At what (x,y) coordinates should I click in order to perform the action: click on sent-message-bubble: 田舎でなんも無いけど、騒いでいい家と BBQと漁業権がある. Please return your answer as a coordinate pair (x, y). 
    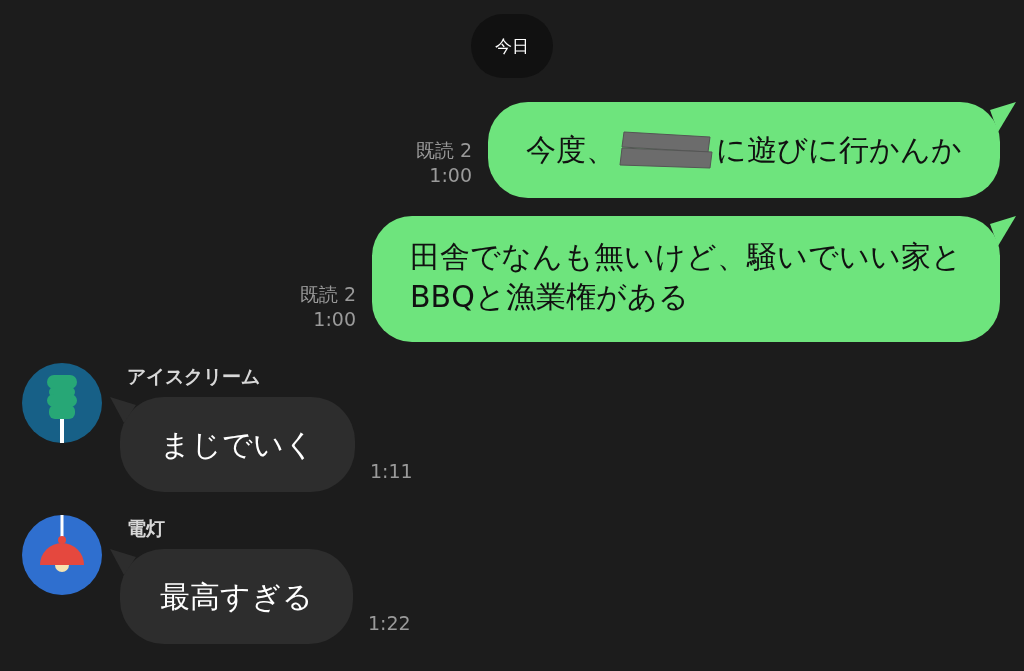
    Looking at the image, I should click on (686, 279).